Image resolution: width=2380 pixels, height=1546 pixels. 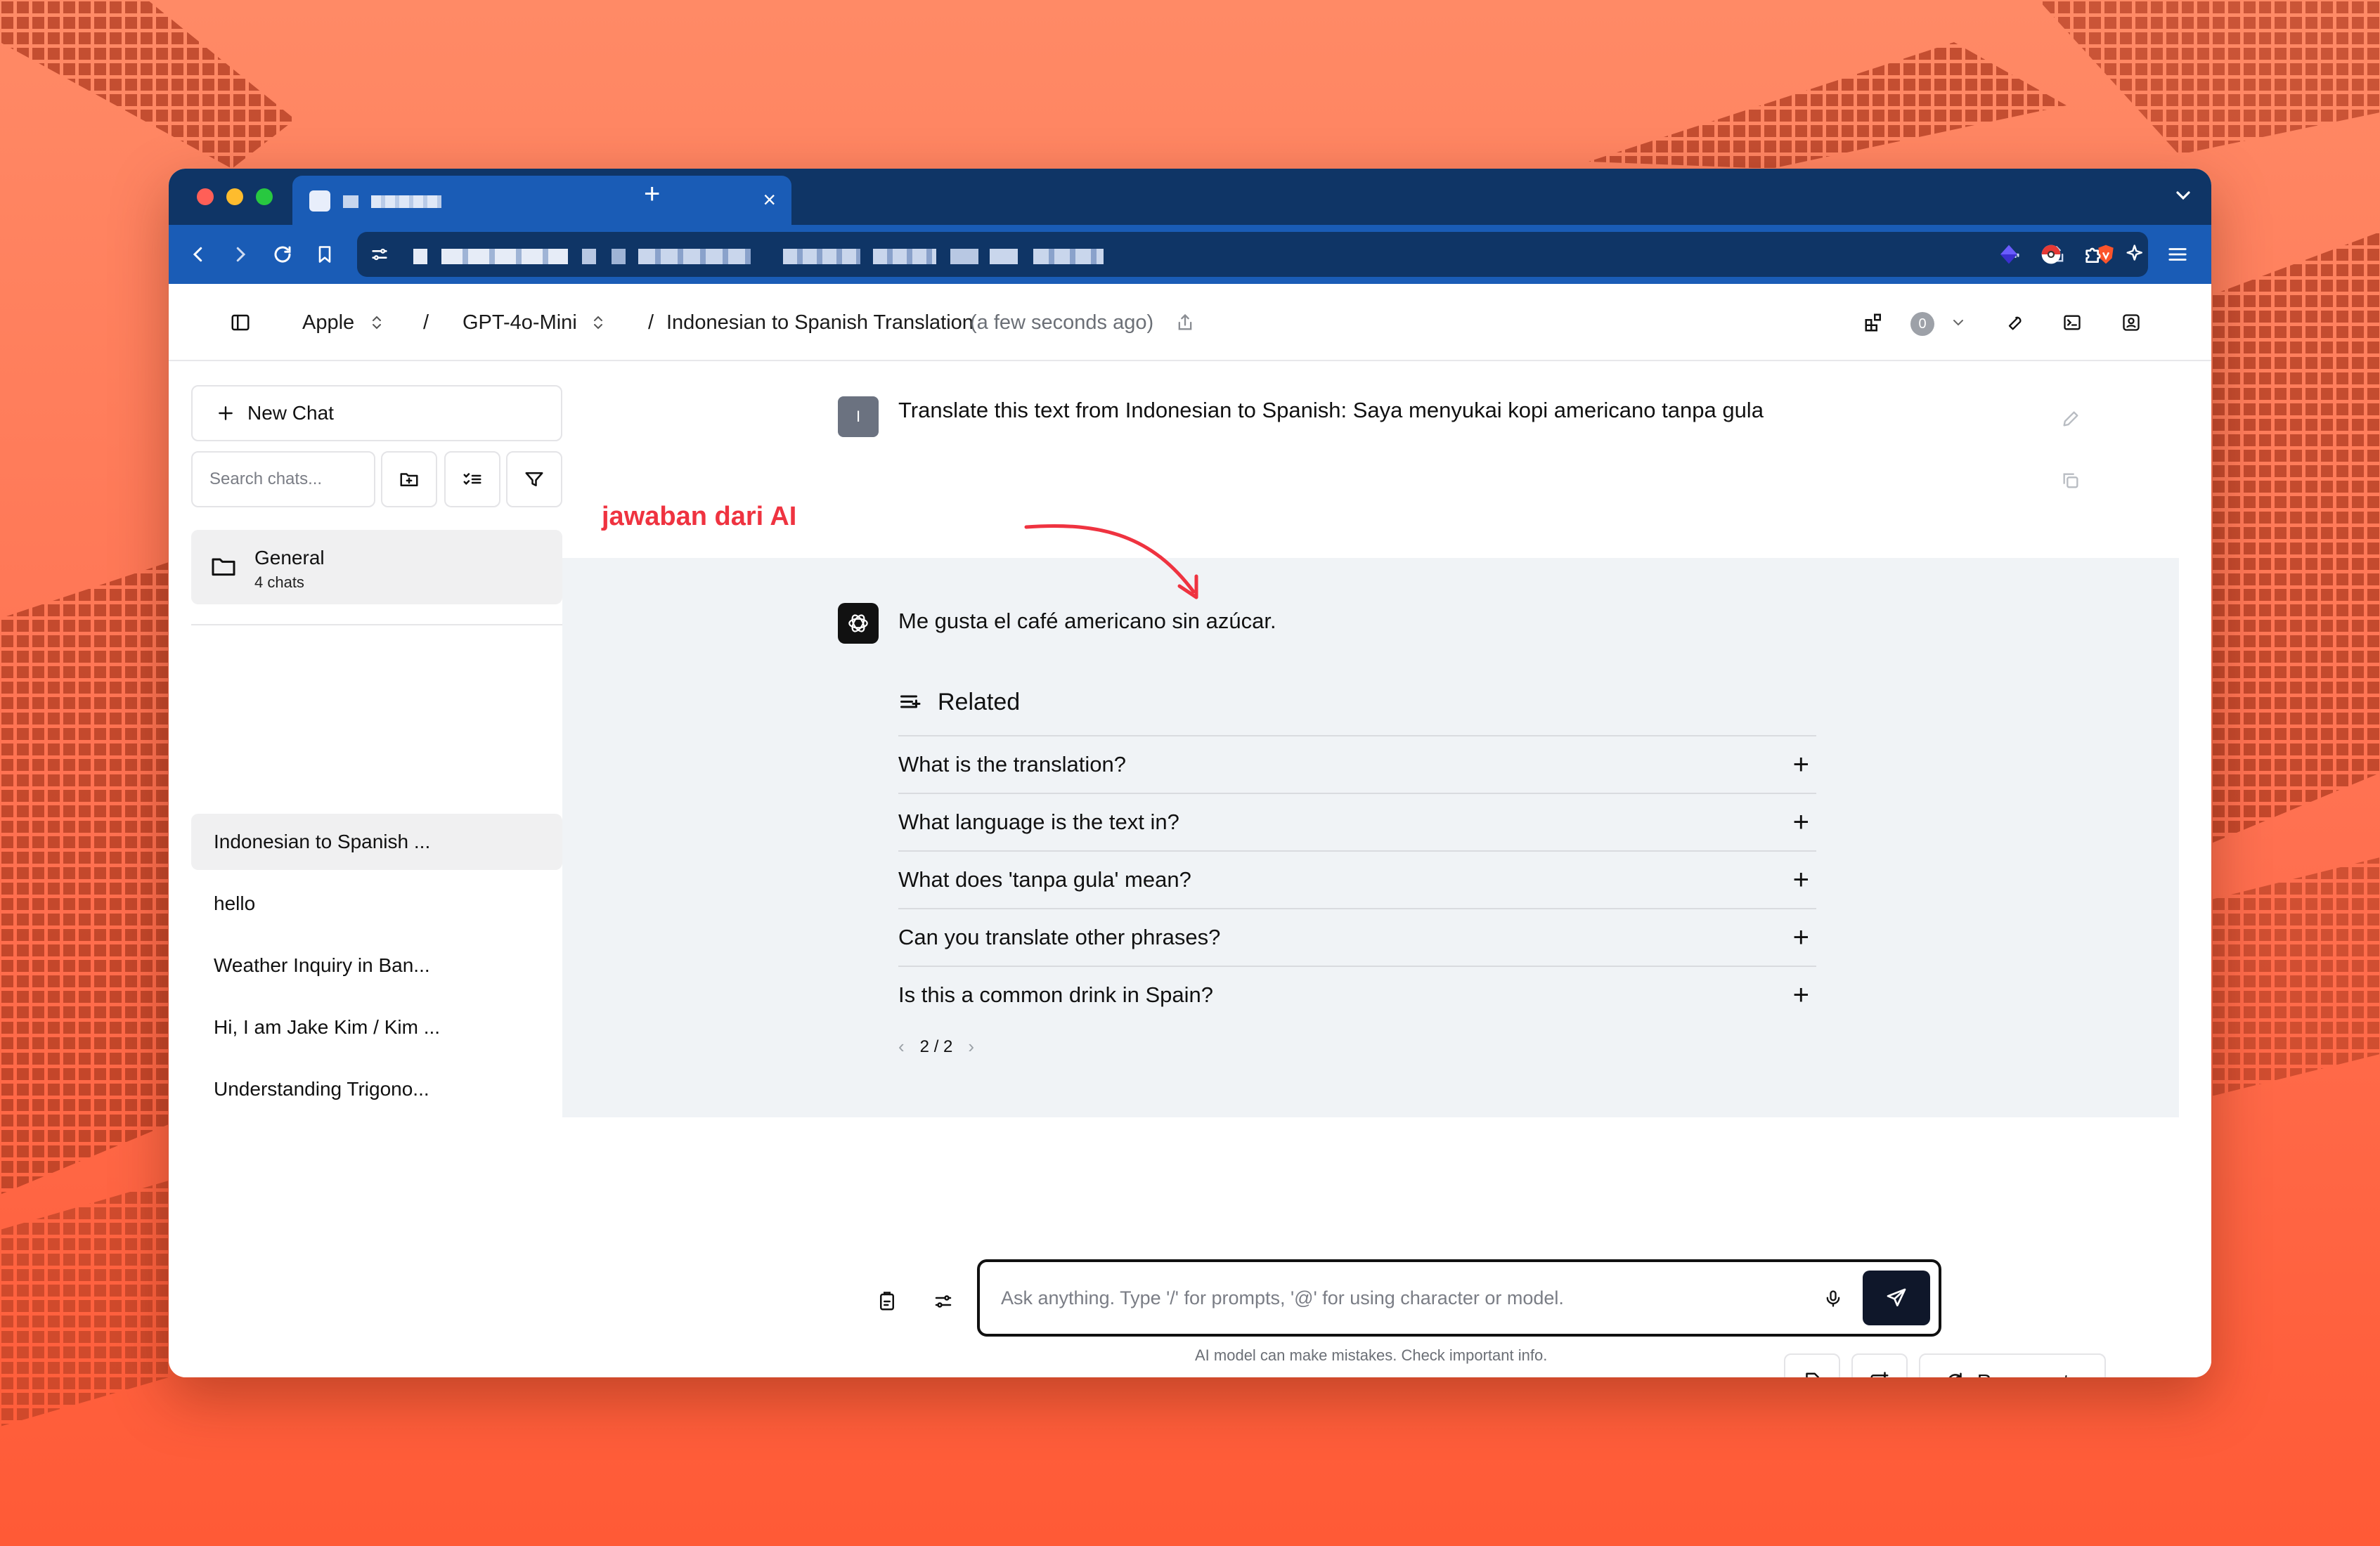 I want to click on folder-count: 4 chats, so click(x=279, y=582).